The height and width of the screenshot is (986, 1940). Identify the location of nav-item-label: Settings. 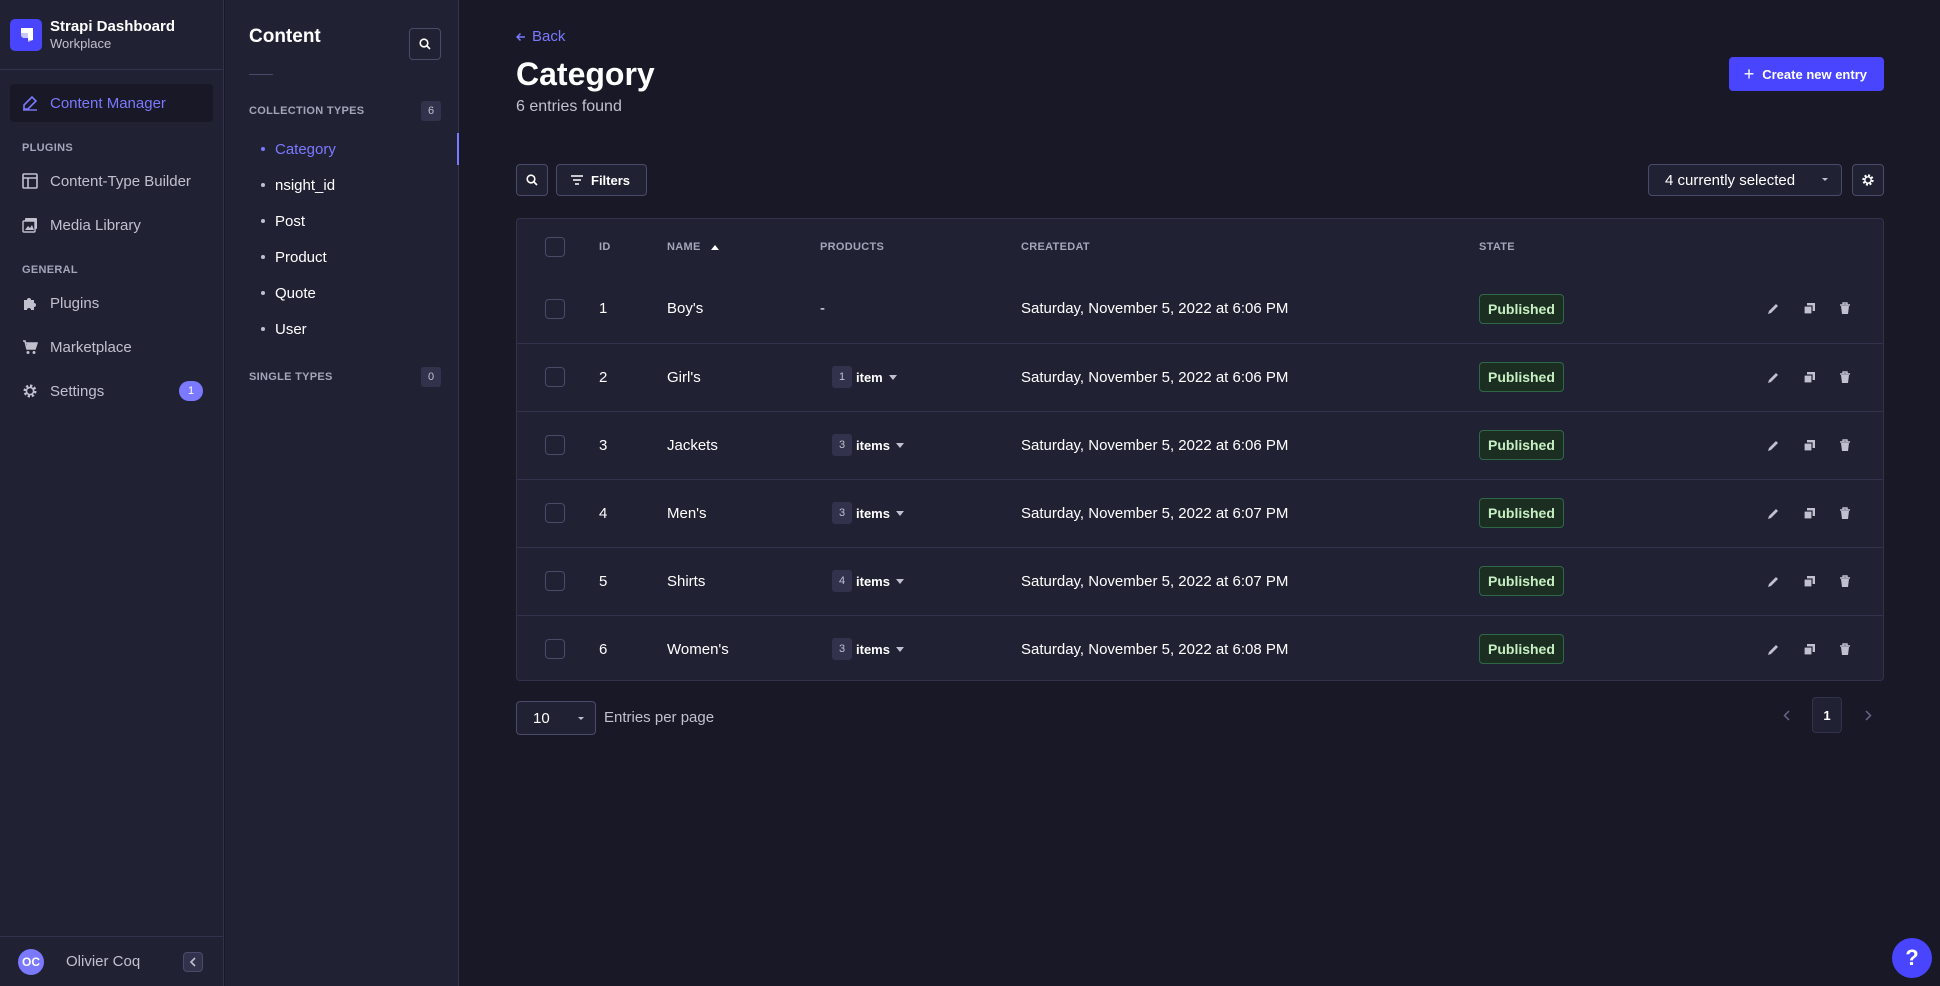
(77, 391).